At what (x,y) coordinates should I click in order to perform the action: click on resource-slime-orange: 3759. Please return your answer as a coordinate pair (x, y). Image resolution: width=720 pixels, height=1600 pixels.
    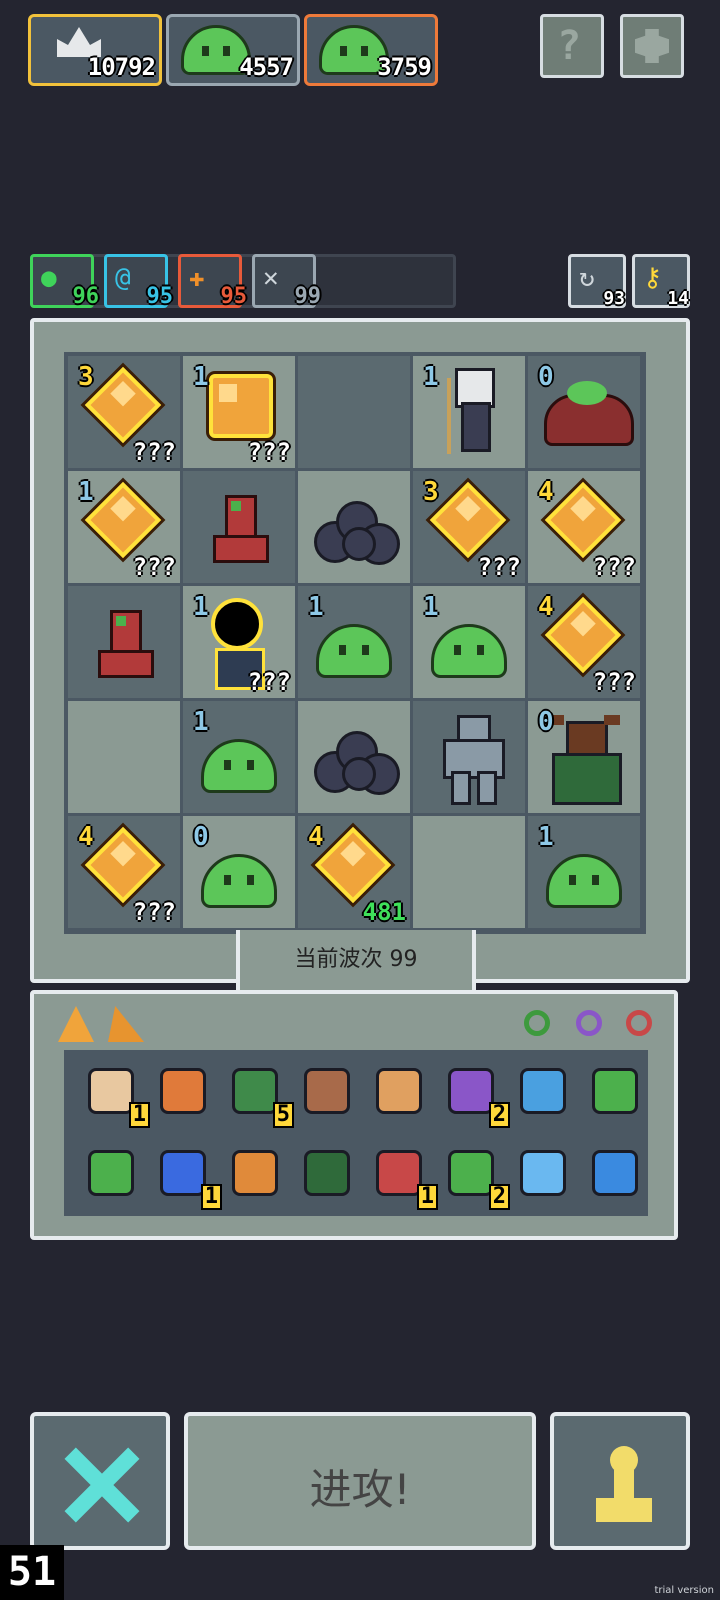
    Looking at the image, I should click on (371, 50).